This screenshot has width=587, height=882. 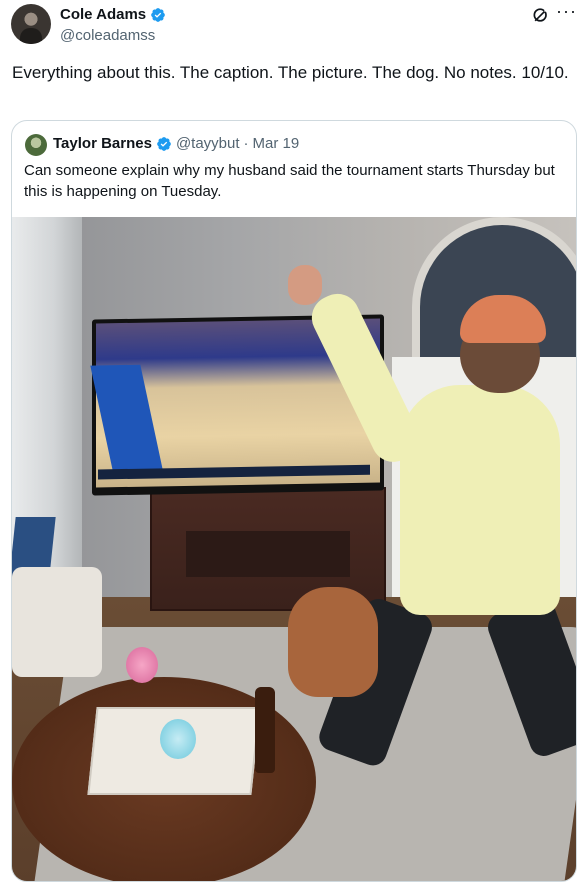 What do you see at coordinates (276, 143) in the screenshot?
I see `quoted-post-date: Mar 19` at bounding box center [276, 143].